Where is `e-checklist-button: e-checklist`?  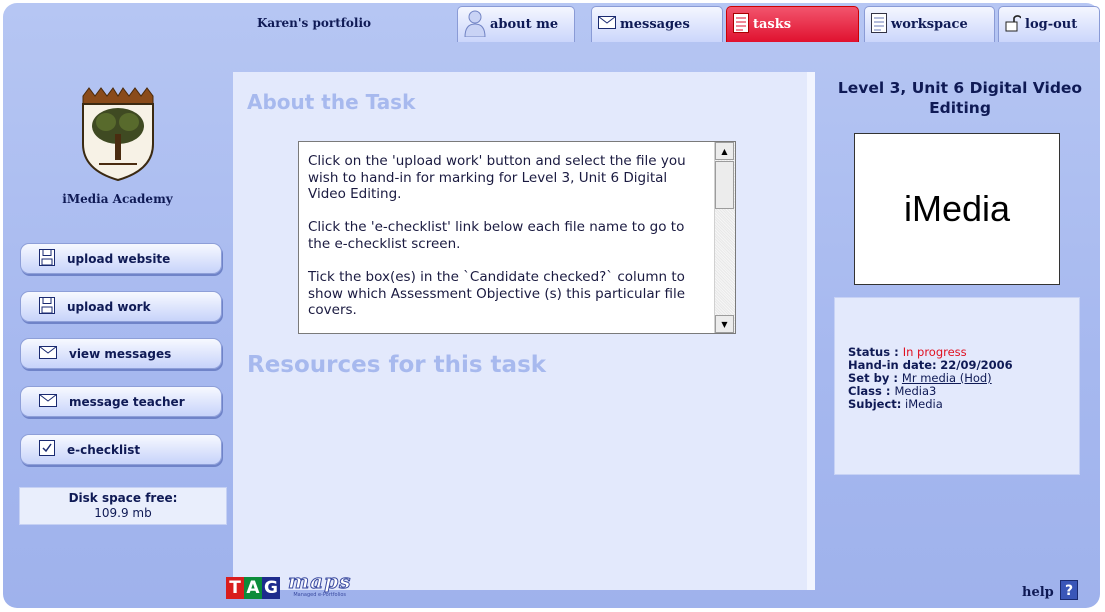
e-checklist-button: e-checklist is located at coordinates (121, 449).